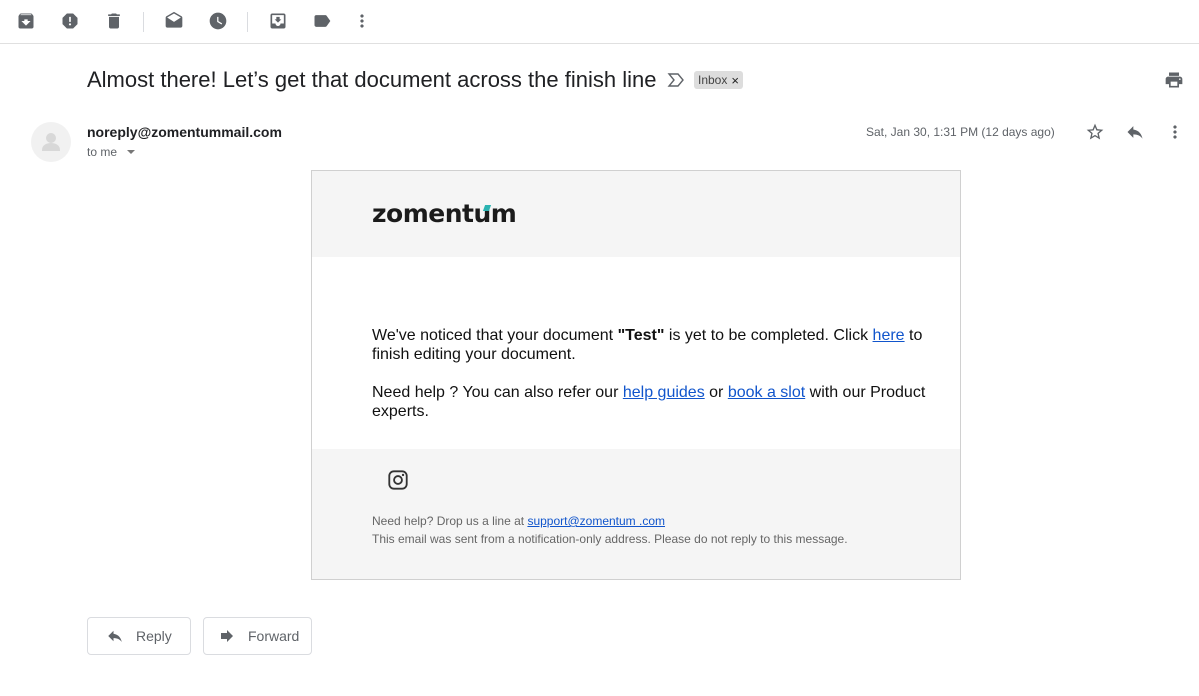 This screenshot has width=1199, height=696. Describe the element at coordinates (184, 132) in the screenshot. I see `sender-address: noreply@zomentummail.com` at that location.